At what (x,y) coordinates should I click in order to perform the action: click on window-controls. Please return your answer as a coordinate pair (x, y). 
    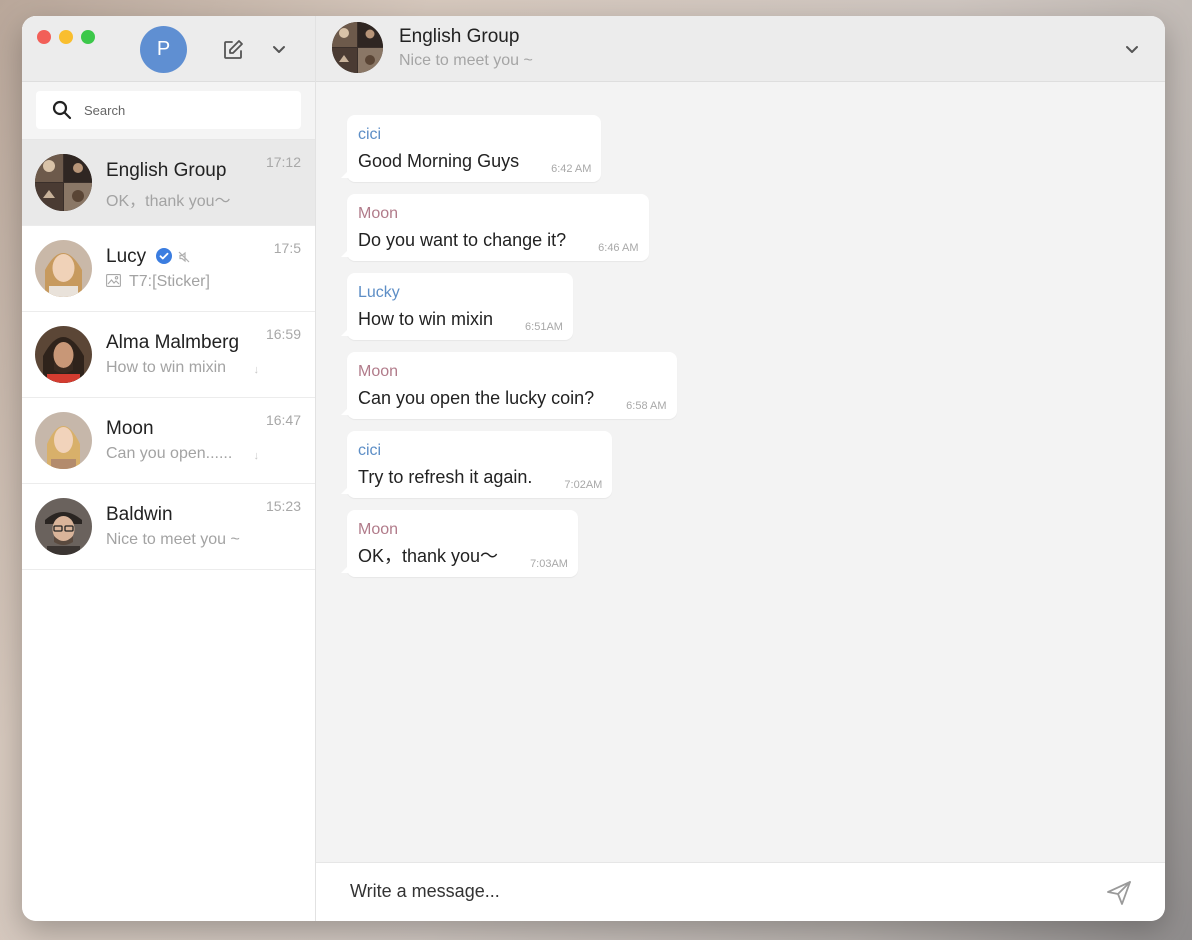
    Looking at the image, I should click on (66, 37).